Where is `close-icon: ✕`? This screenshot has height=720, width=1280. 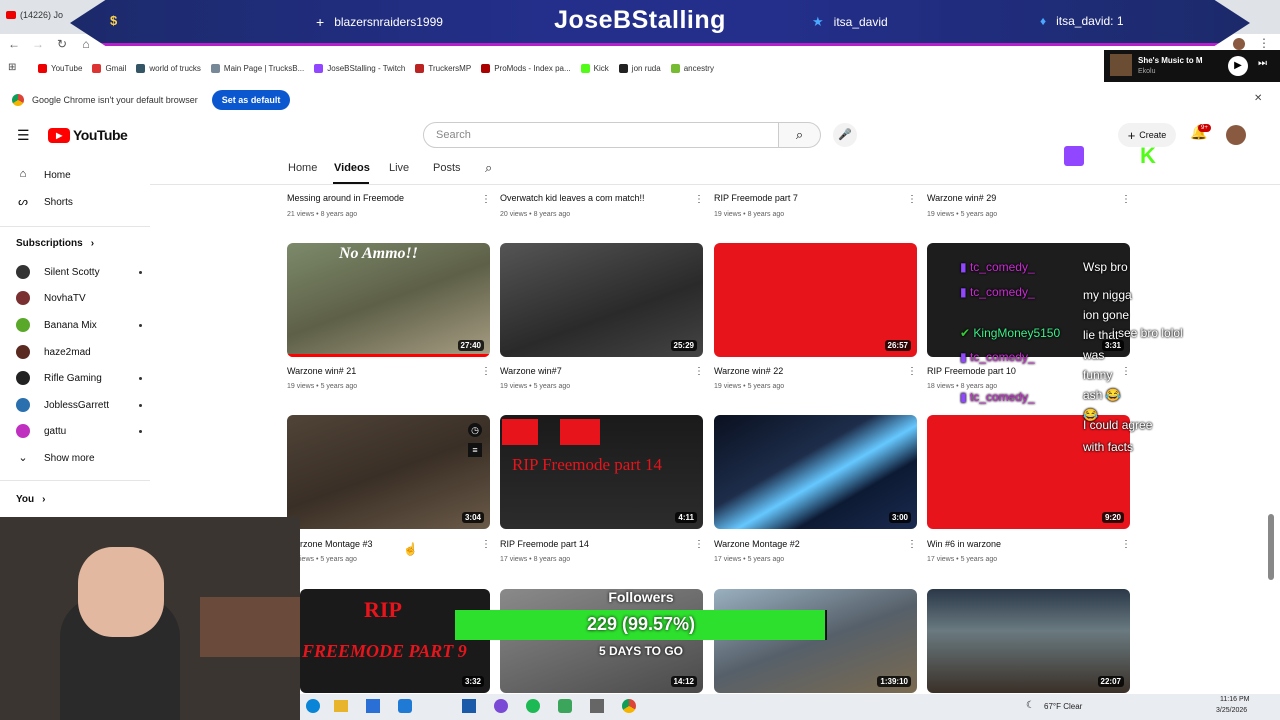 close-icon: ✕ is located at coordinates (1258, 98).